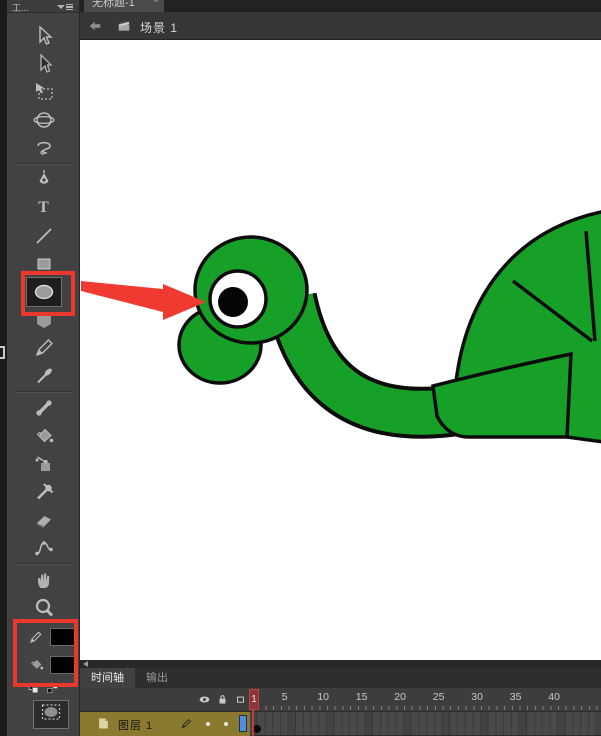 The width and height of the screenshot is (601, 736). Describe the element at coordinates (43, 376) in the screenshot. I see `brush-tool` at that location.